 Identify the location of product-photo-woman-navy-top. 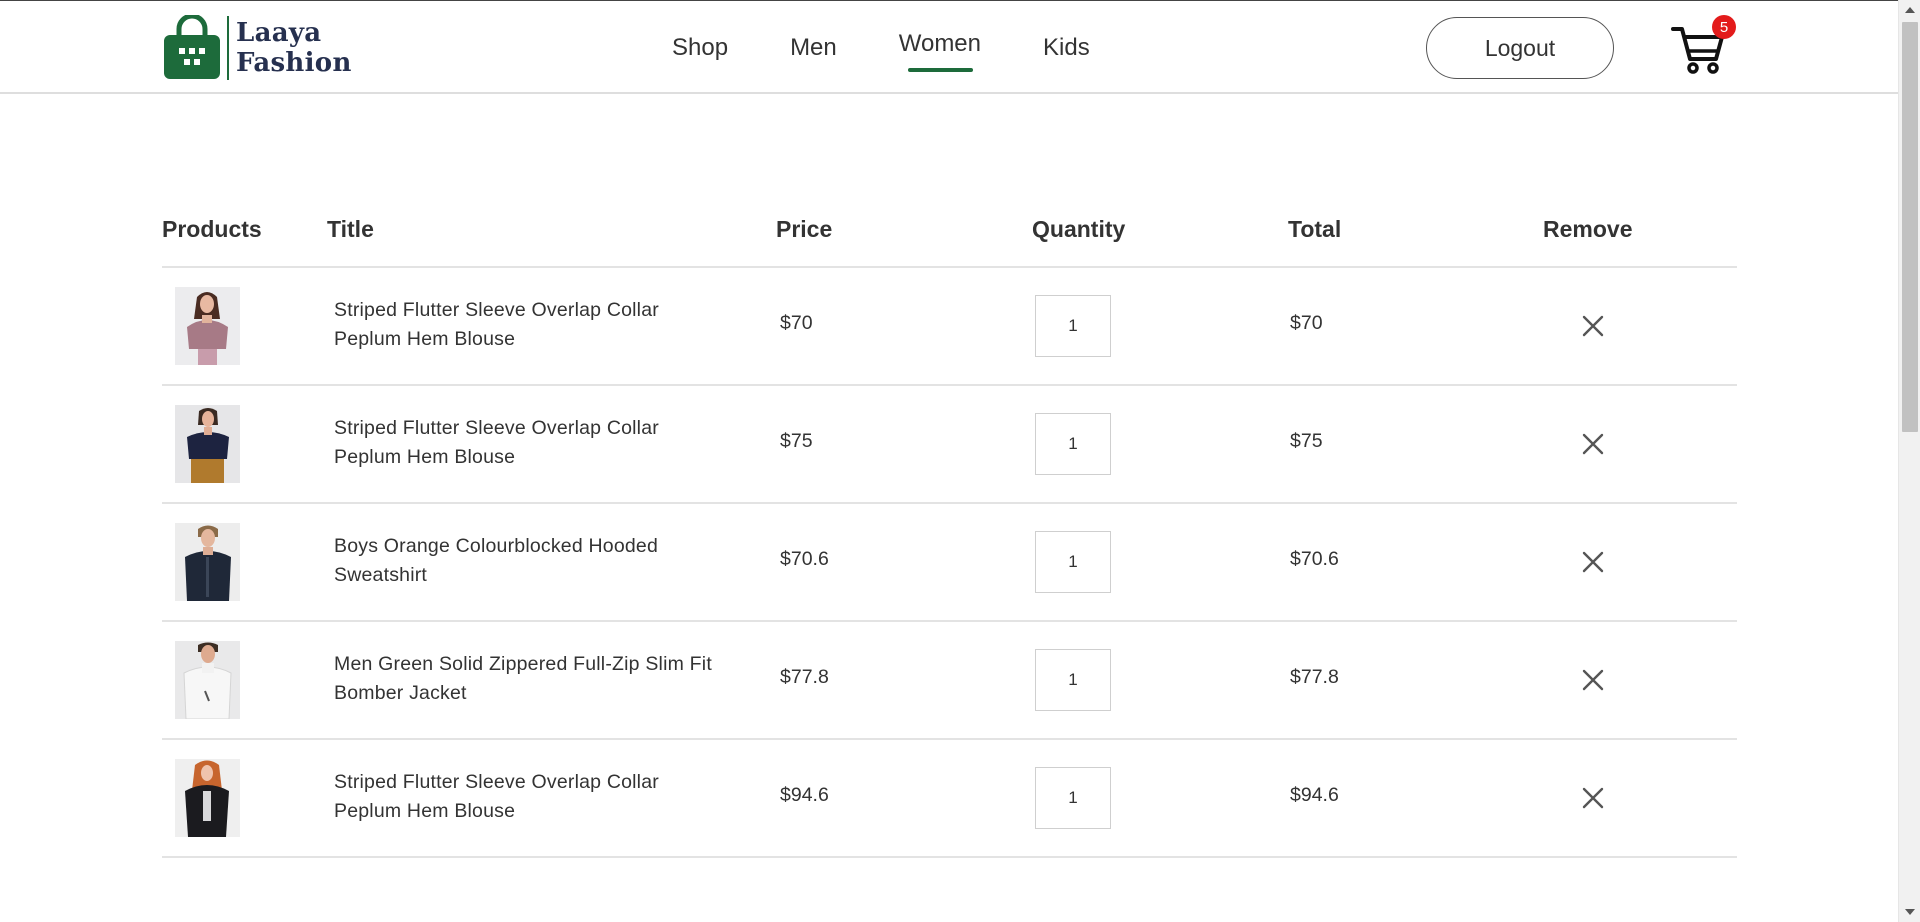
(207, 444).